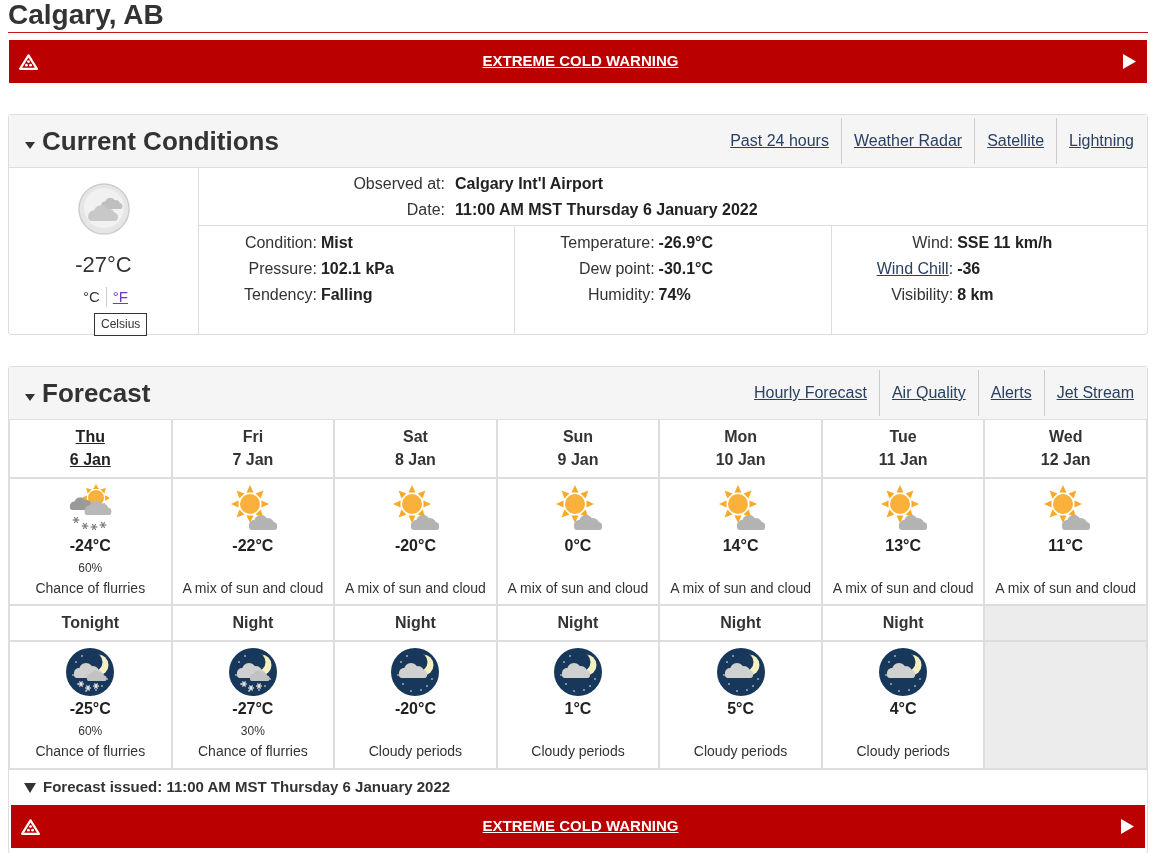 This screenshot has width=1162, height=853. Describe the element at coordinates (685, 269) in the screenshot. I see `field-value: -30.1°C` at that location.